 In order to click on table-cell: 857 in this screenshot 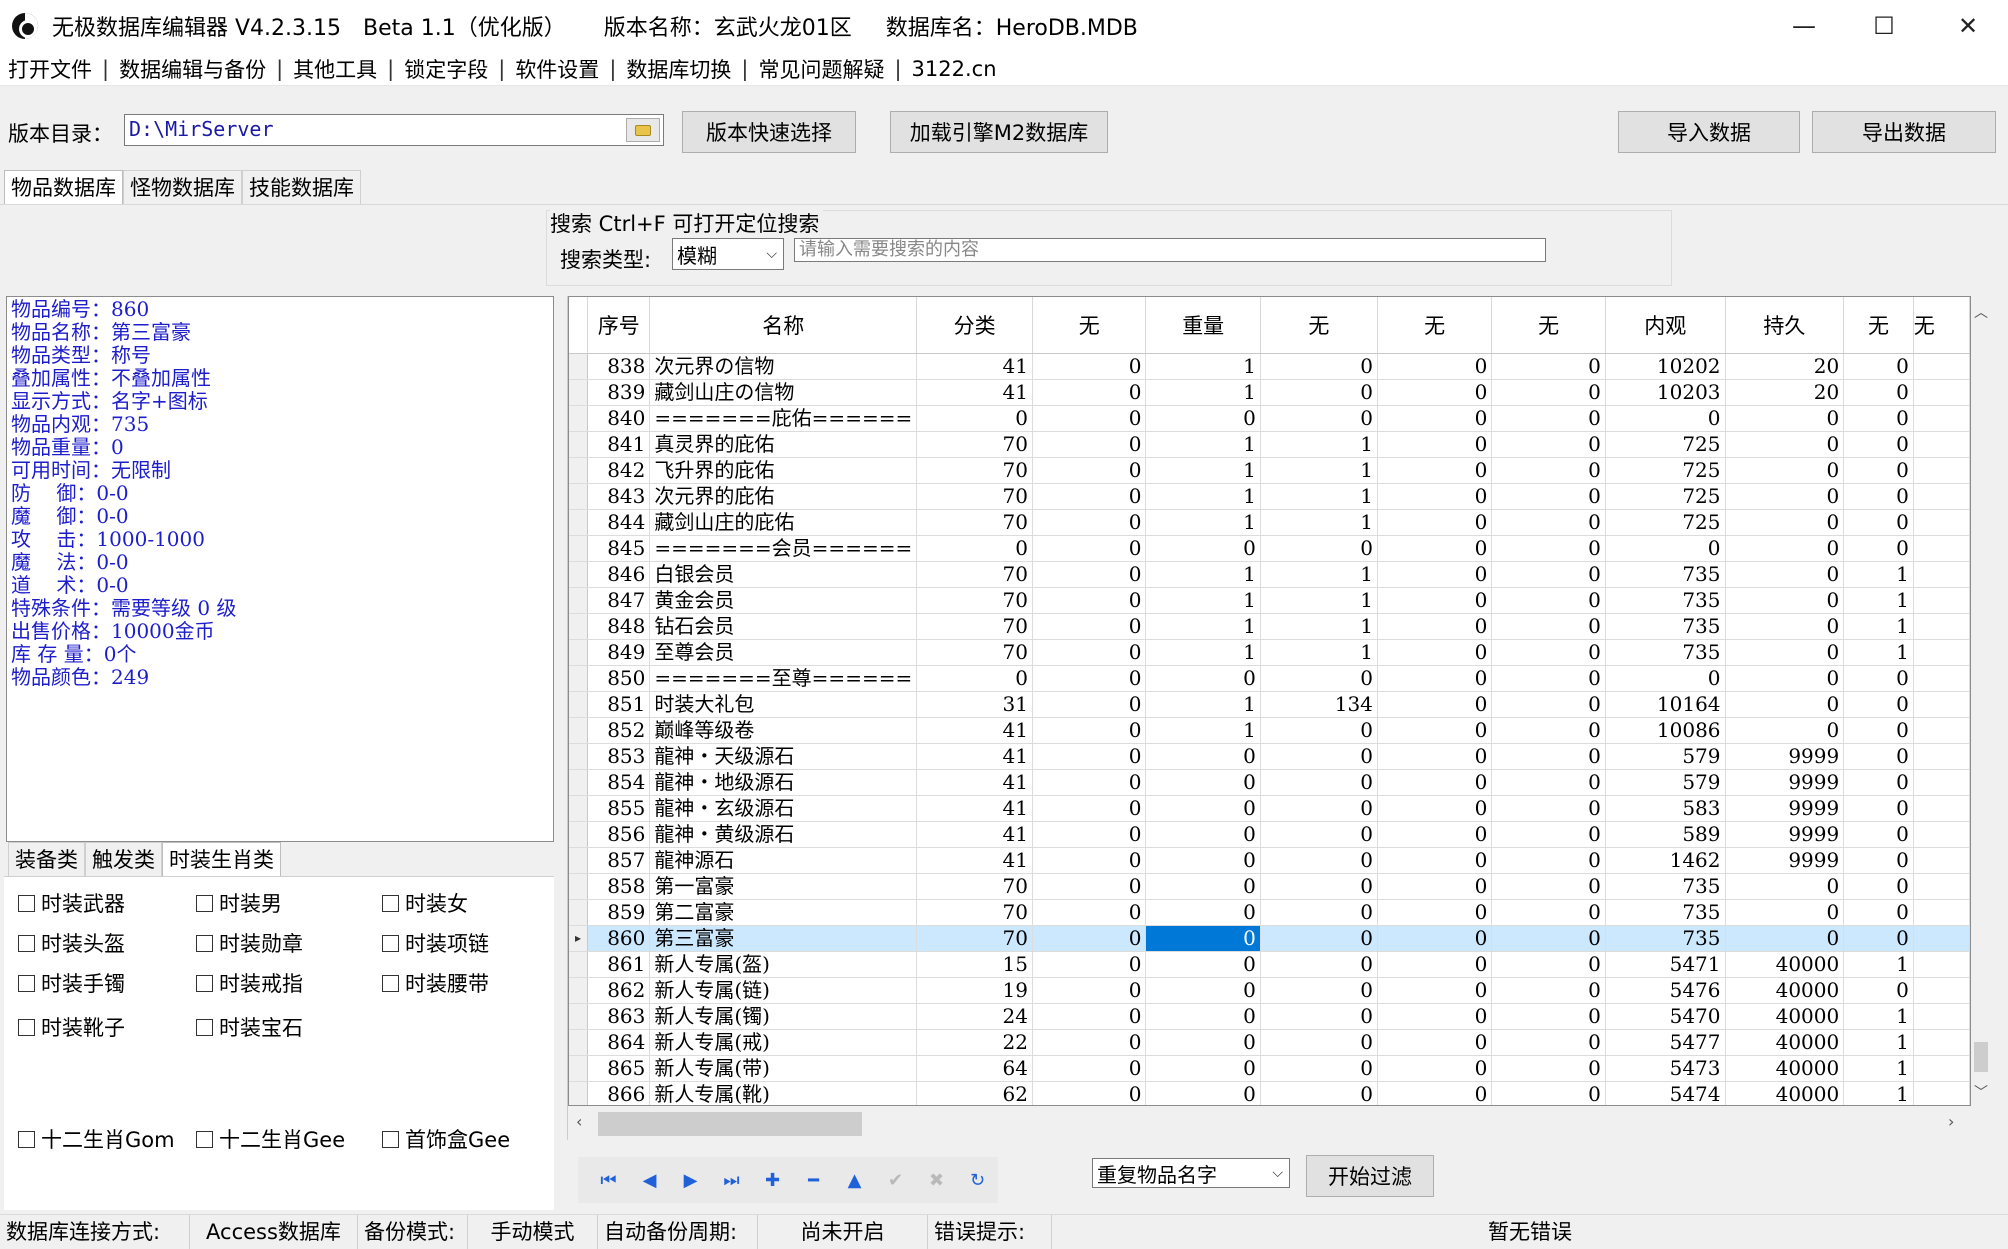, I will do `click(619, 860)`.